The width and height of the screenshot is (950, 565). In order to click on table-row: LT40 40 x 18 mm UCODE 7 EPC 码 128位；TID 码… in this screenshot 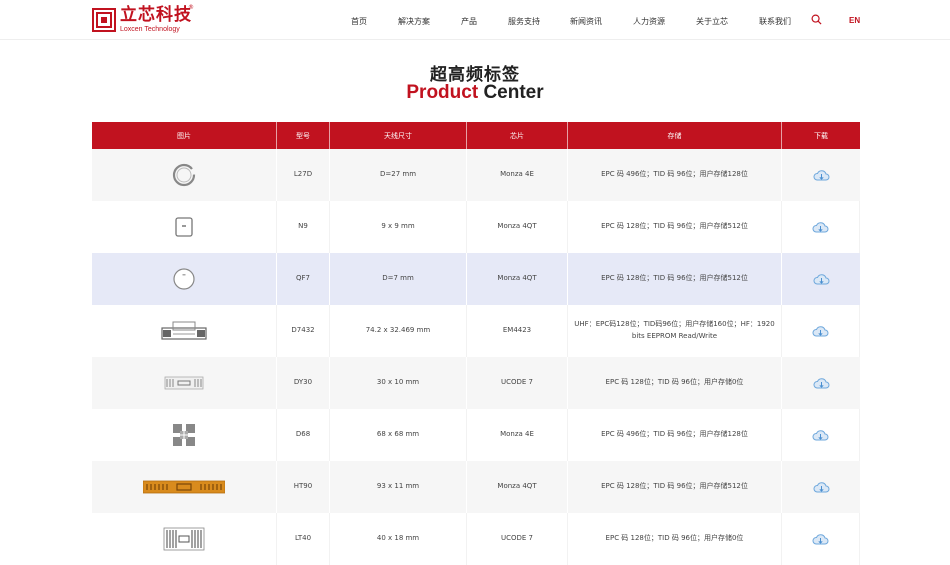, I will do `click(476, 539)`.